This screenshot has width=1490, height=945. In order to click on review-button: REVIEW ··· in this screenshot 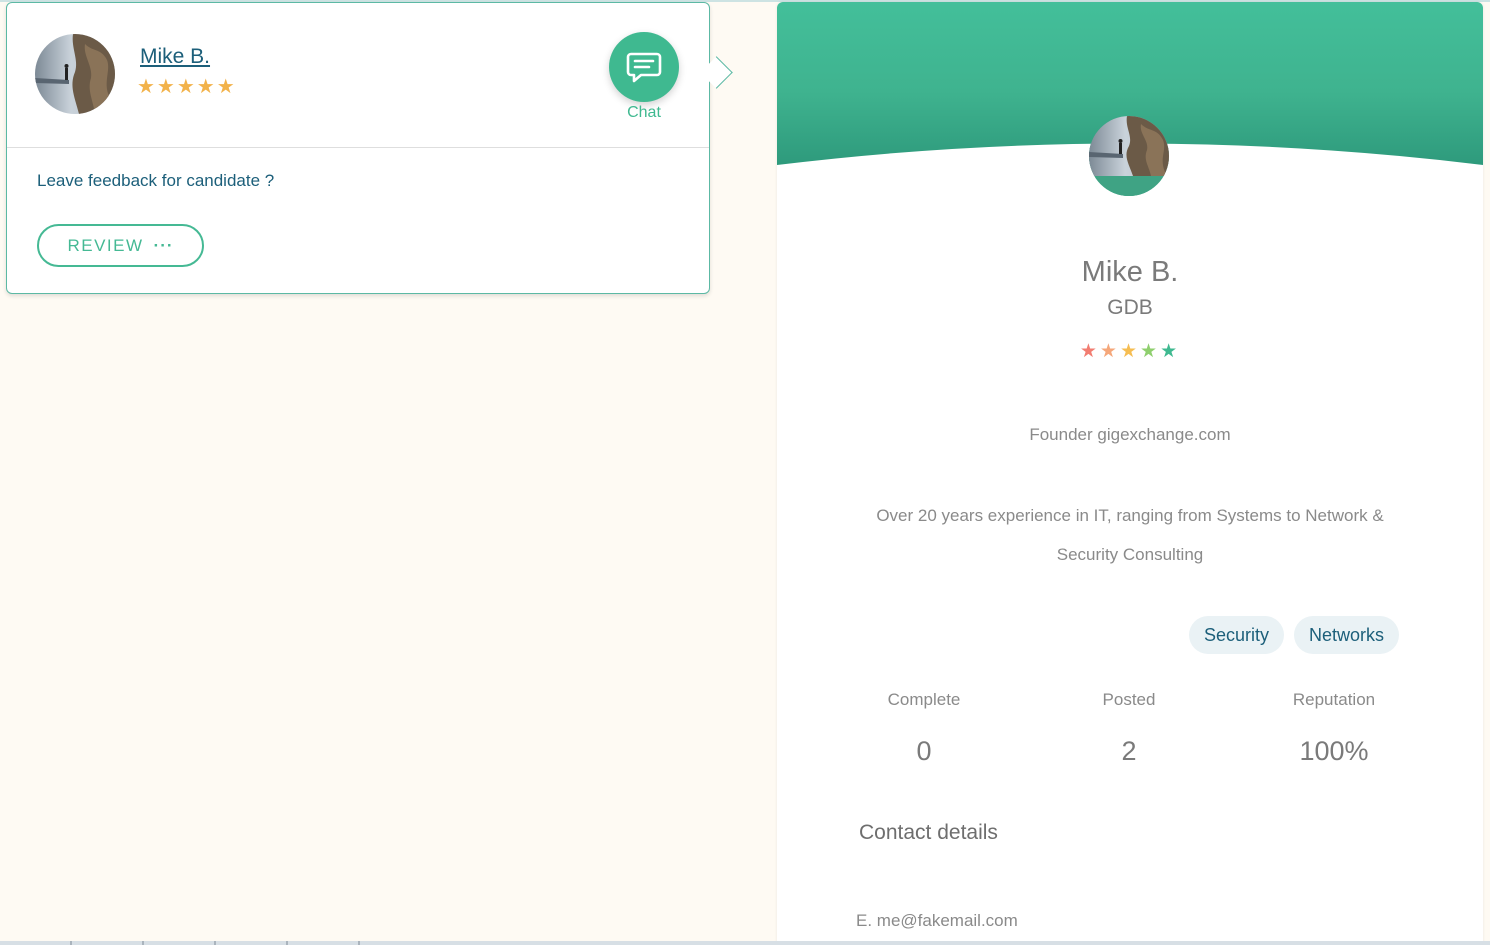, I will do `click(120, 245)`.